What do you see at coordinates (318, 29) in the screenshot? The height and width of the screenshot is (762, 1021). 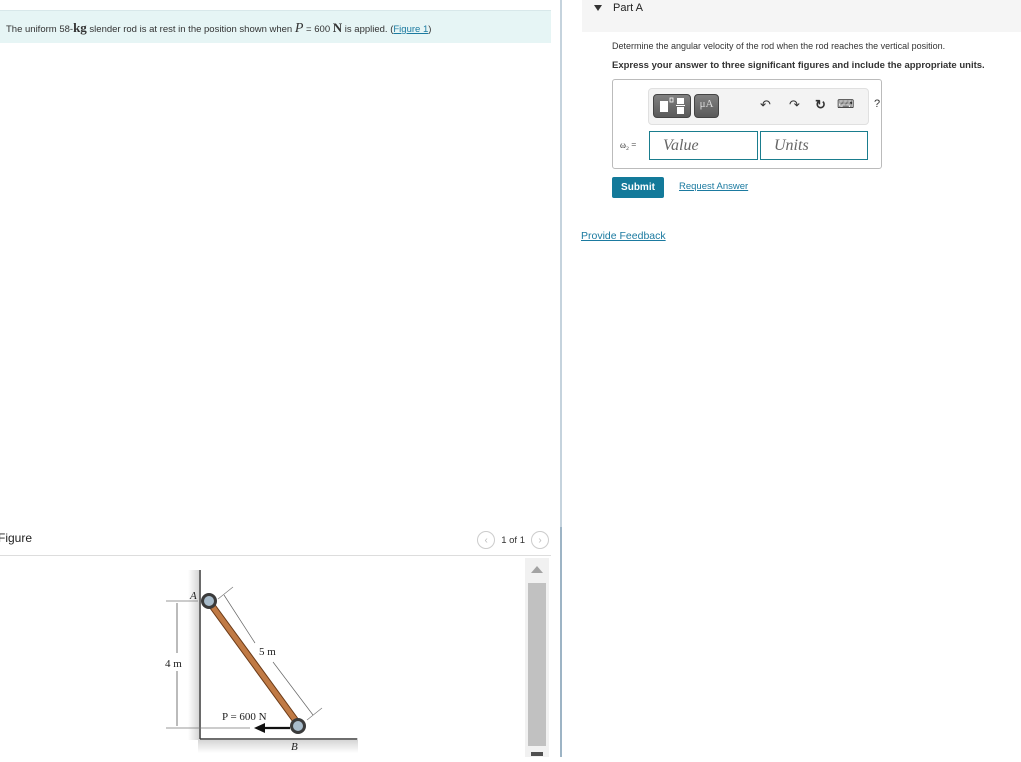 I see `problem-text-3: = 600` at bounding box center [318, 29].